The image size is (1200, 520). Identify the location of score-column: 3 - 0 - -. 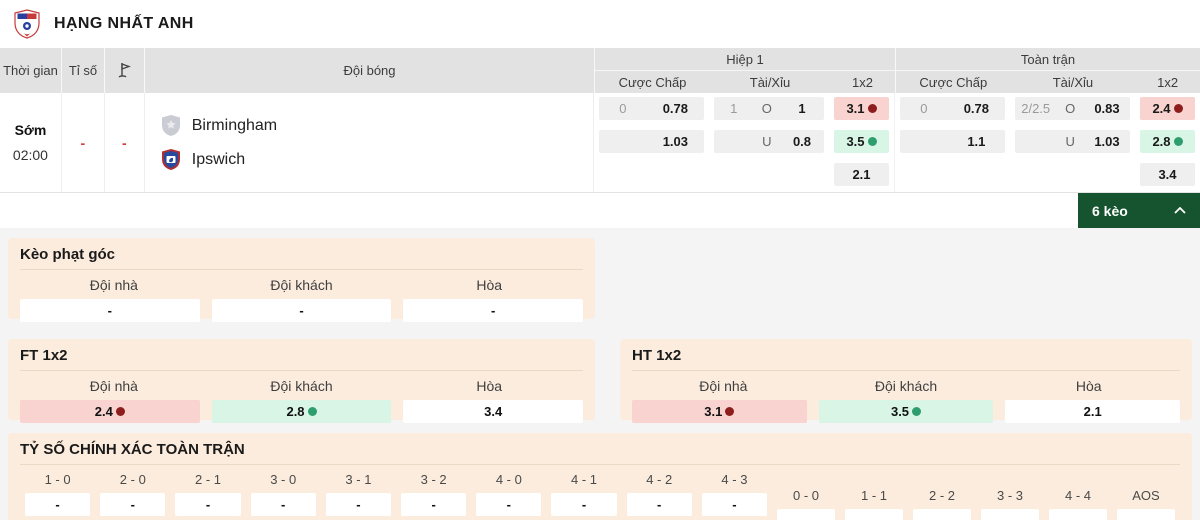
(283, 492).